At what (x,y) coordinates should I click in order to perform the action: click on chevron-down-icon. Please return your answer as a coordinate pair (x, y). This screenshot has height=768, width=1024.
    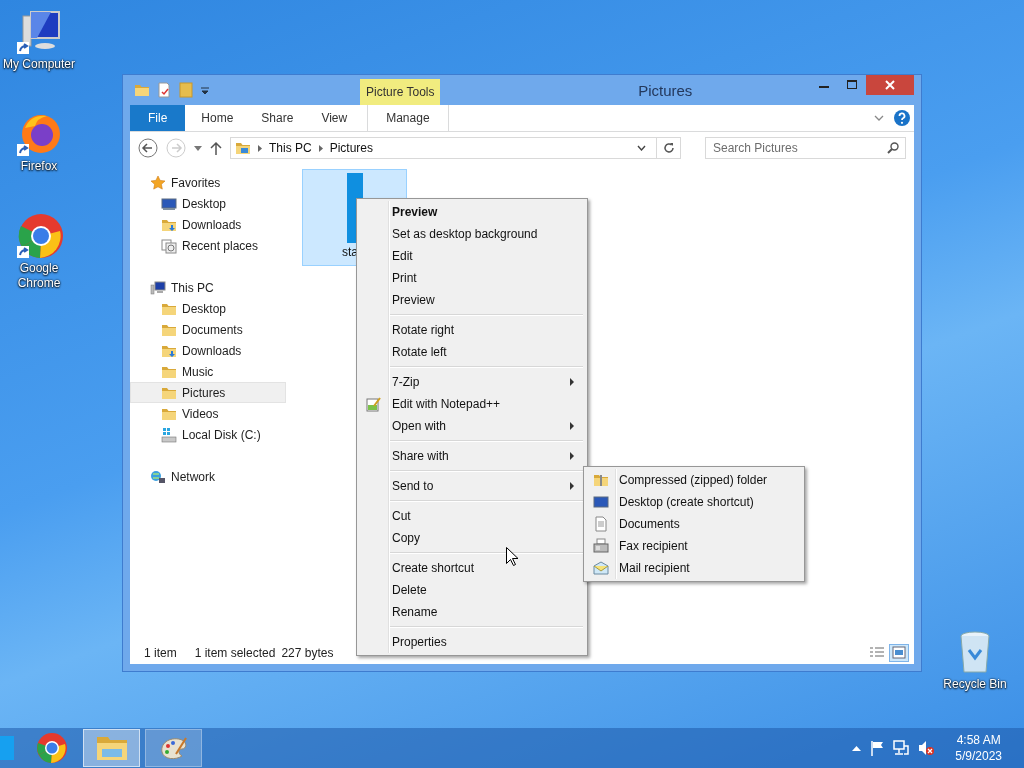
    Looking at the image, I should click on (879, 118).